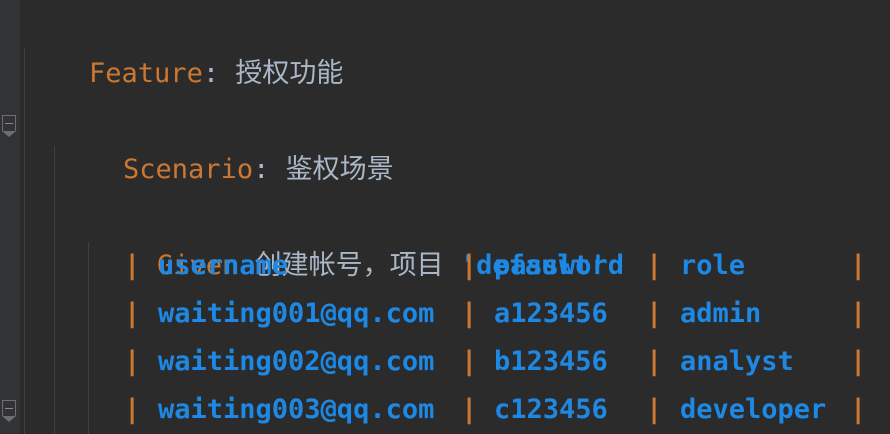 Image resolution: width=890 pixels, height=434 pixels. What do you see at coordinates (551, 313) in the screenshot?
I see `table-cell: a123456` at bounding box center [551, 313].